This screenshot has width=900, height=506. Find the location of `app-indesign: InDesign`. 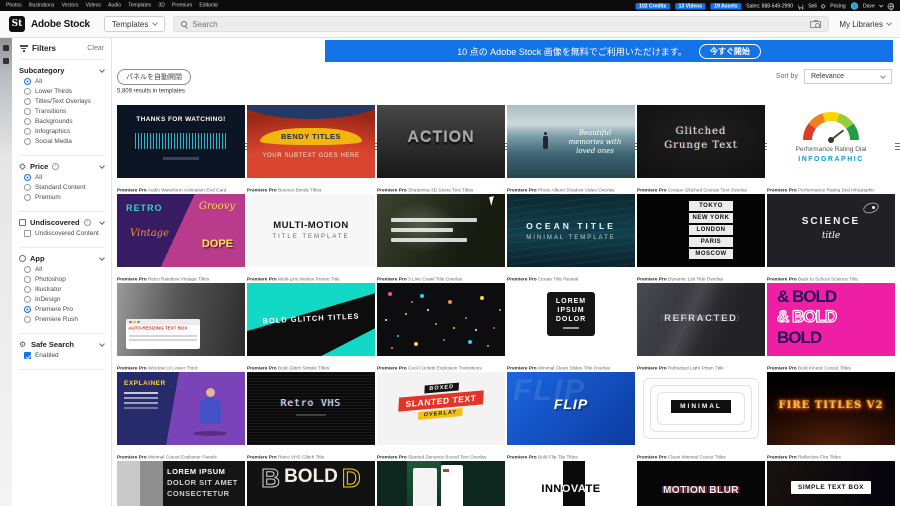

app-indesign: InDesign is located at coordinates (64, 299).